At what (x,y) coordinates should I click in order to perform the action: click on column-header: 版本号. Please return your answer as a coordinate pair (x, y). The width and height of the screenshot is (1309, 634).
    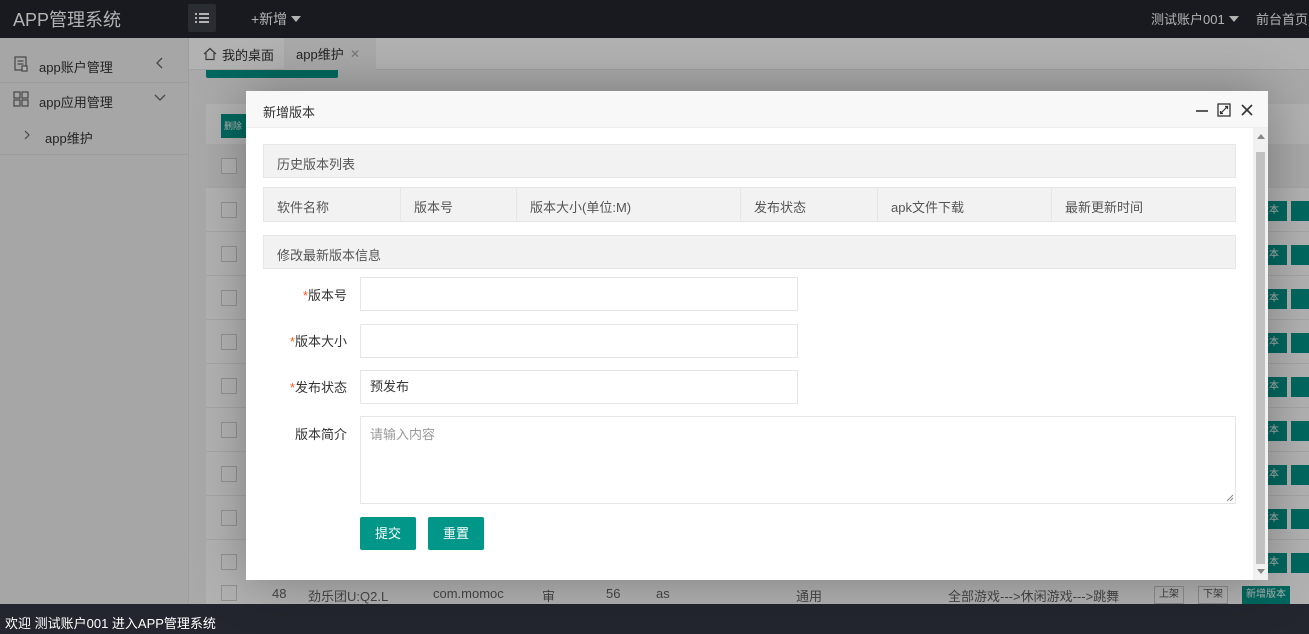
    Looking at the image, I should click on (459, 204).